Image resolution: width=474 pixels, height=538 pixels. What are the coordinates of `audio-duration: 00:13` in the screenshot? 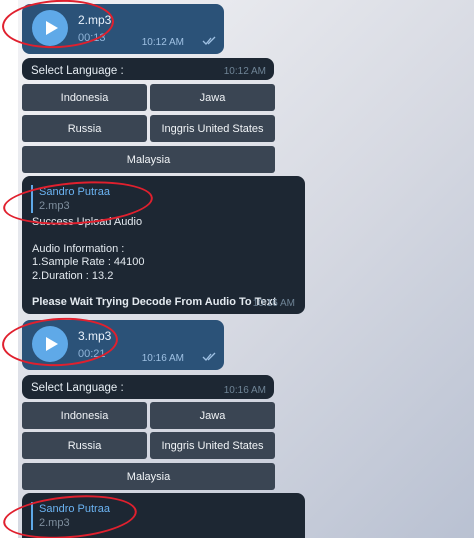 It's located at (92, 38).